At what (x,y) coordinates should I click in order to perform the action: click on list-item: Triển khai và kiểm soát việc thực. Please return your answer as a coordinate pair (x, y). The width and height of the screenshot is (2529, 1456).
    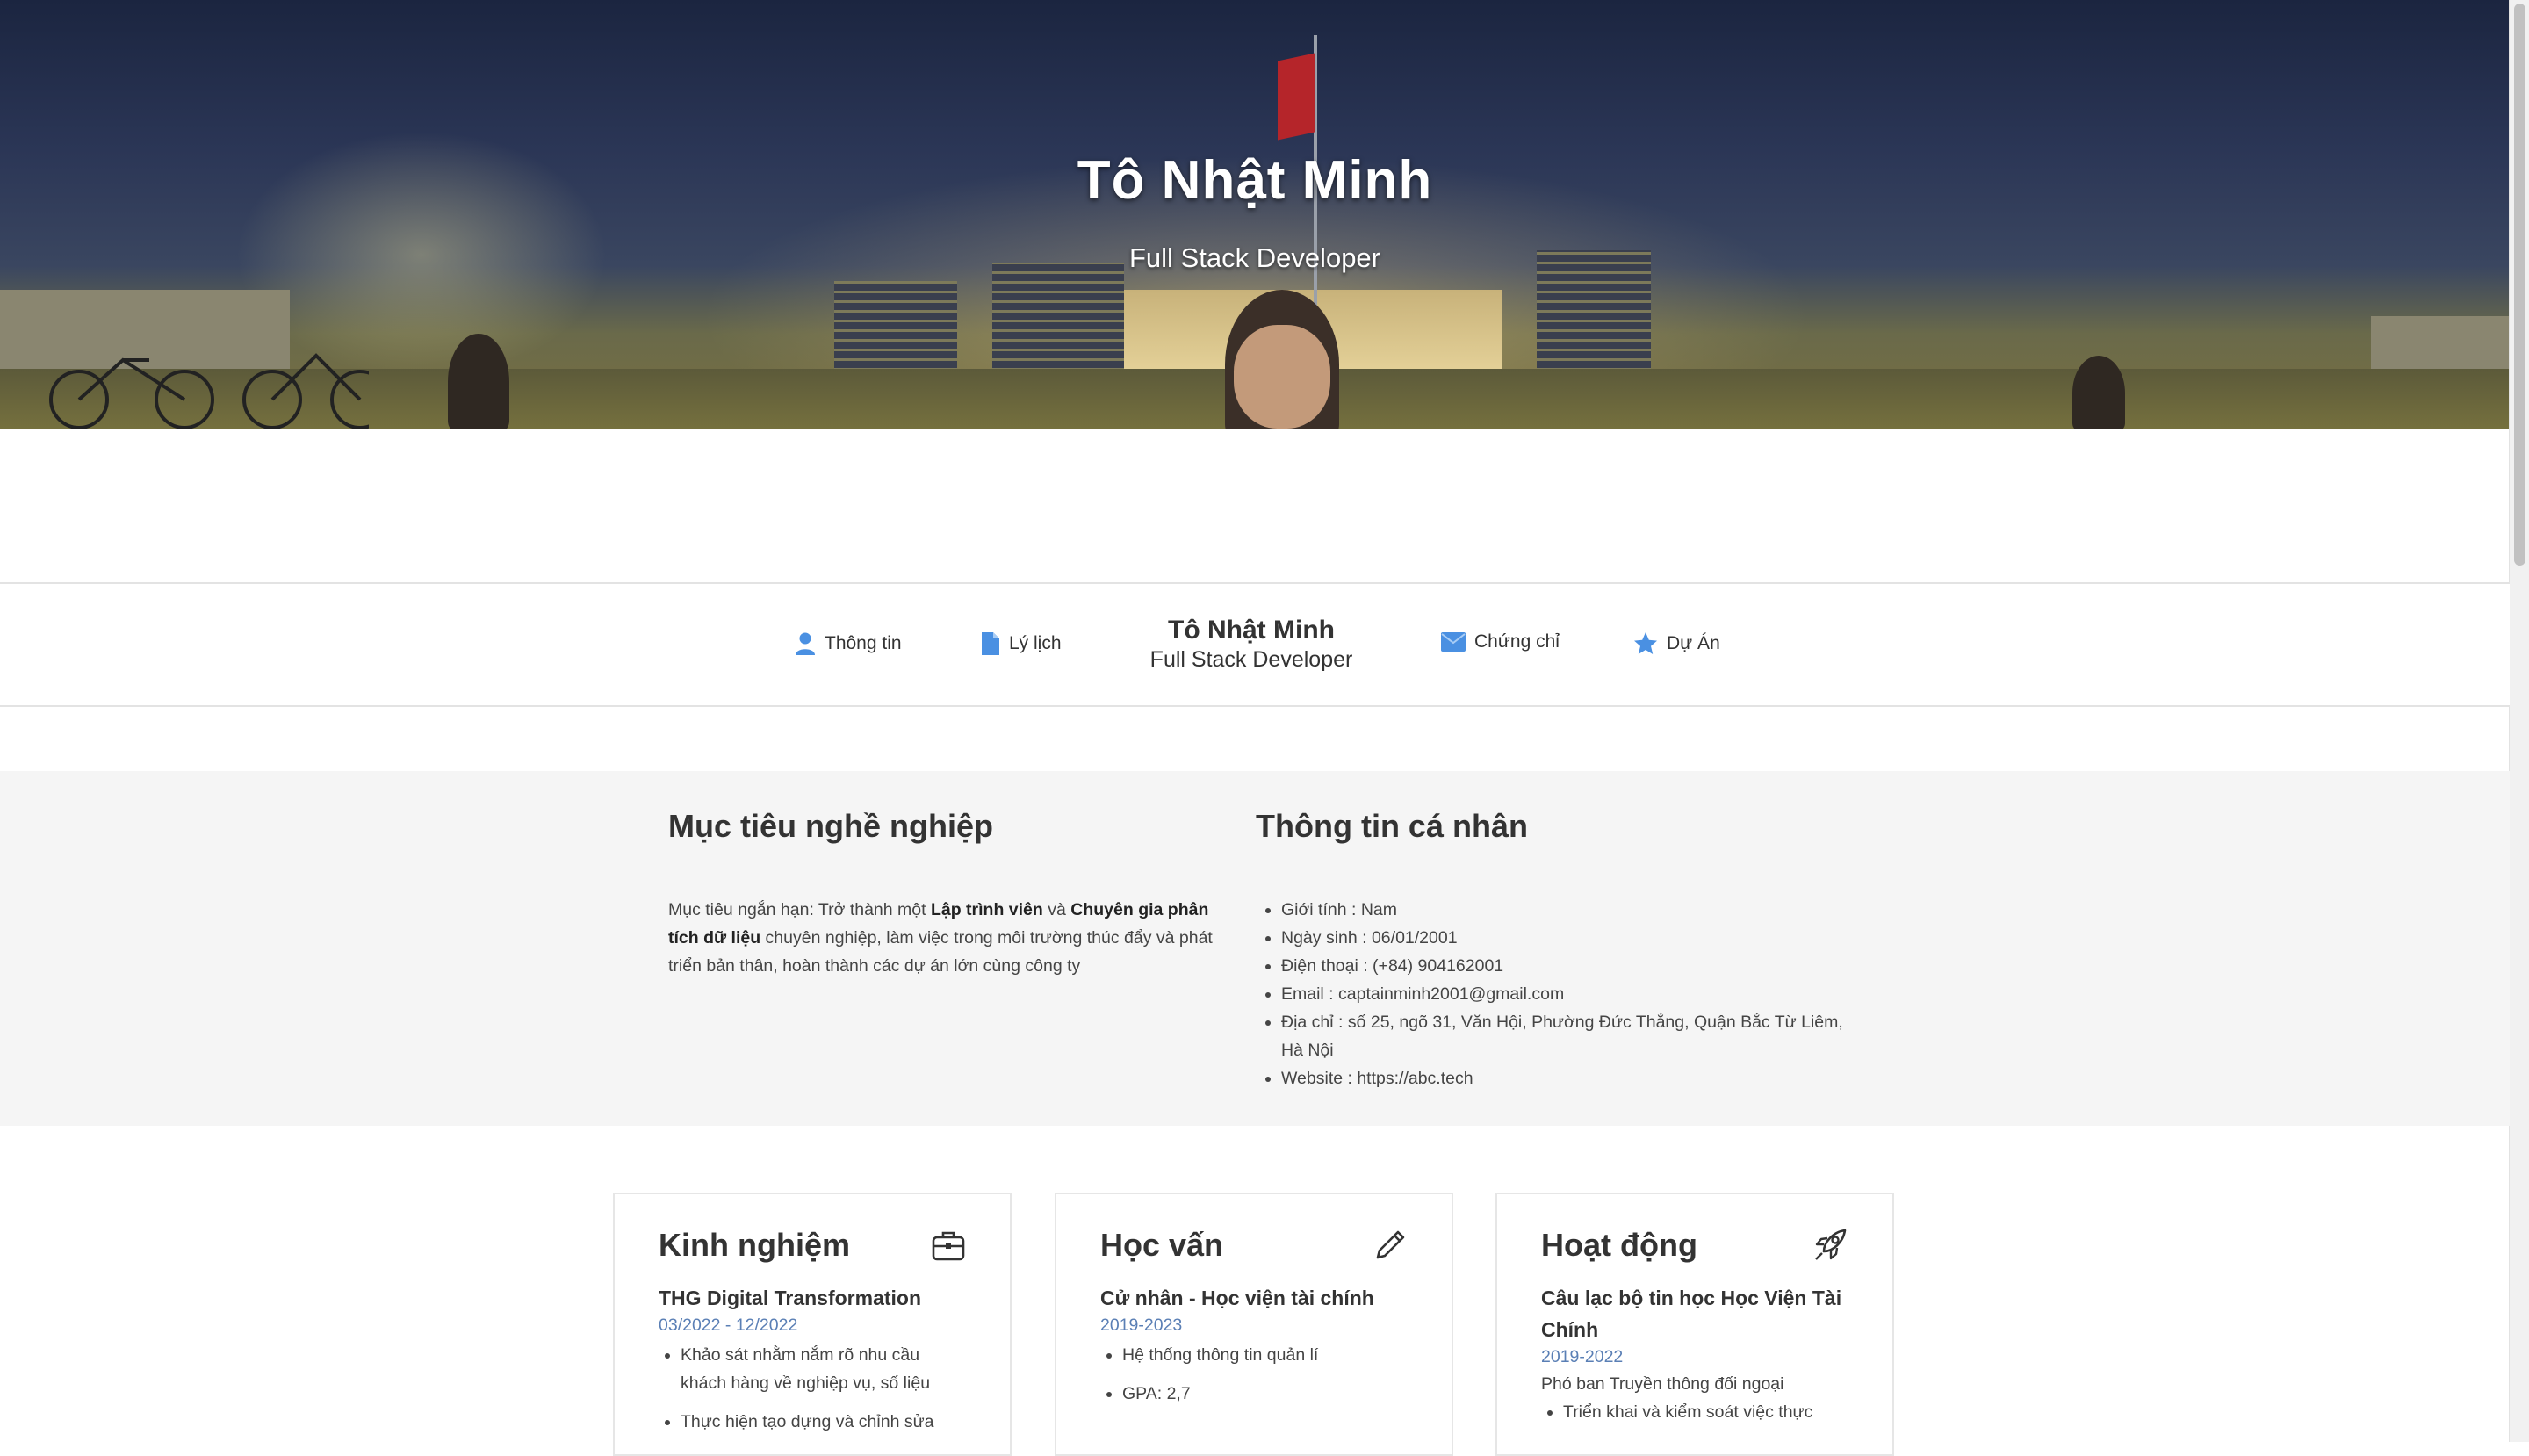
    Looking at the image, I should click on (1706, 1412).